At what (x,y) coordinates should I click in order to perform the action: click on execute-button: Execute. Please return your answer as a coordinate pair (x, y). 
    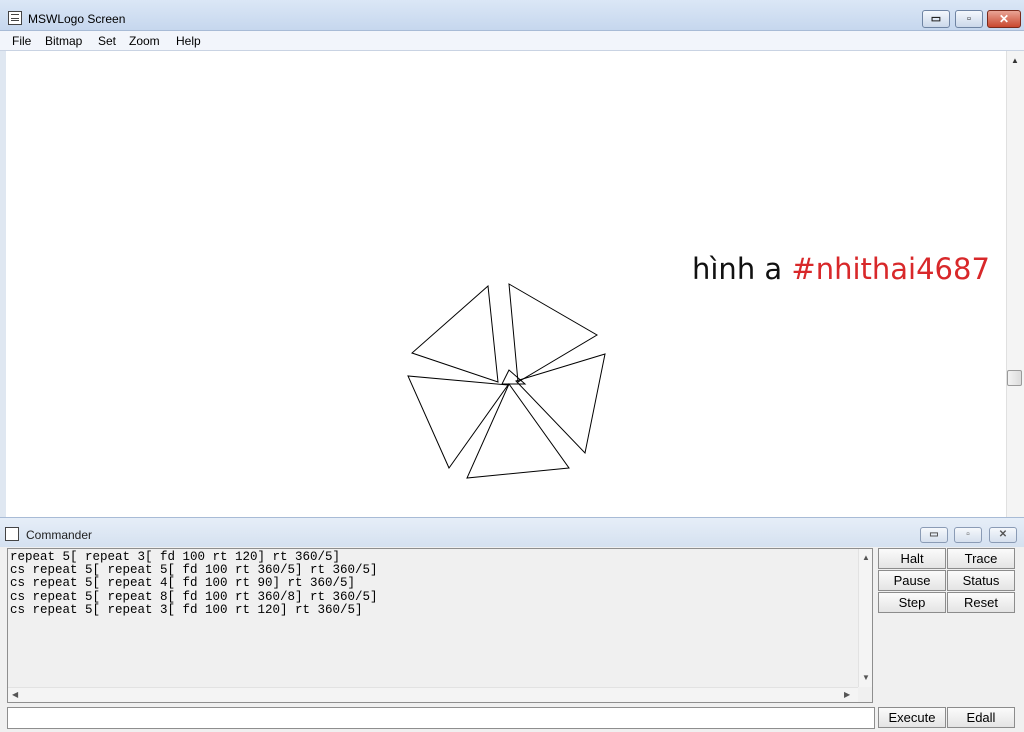
    Looking at the image, I should click on (912, 717).